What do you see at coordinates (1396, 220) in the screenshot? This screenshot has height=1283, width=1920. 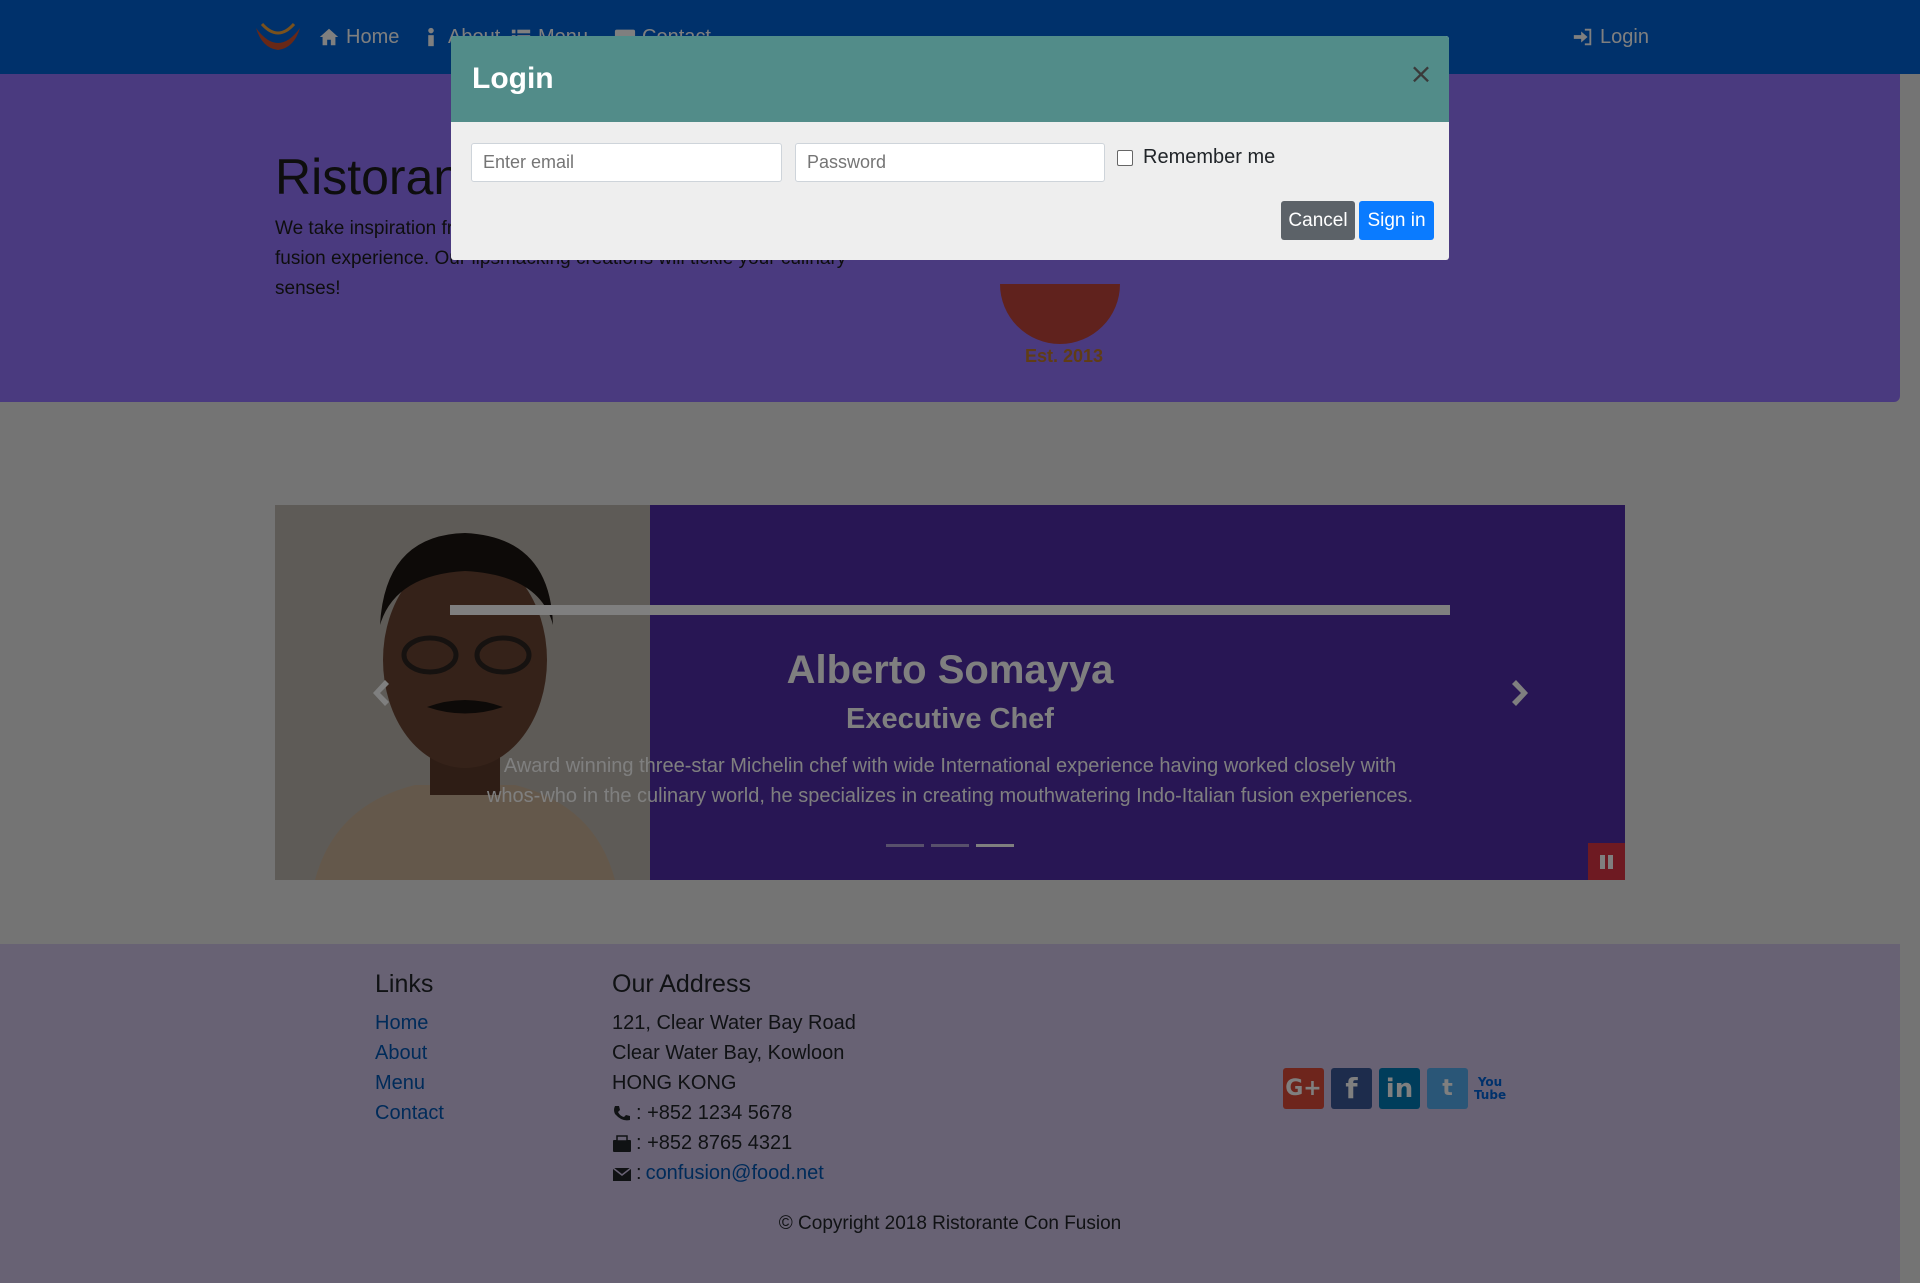 I see `sign-in-button: Sign in` at bounding box center [1396, 220].